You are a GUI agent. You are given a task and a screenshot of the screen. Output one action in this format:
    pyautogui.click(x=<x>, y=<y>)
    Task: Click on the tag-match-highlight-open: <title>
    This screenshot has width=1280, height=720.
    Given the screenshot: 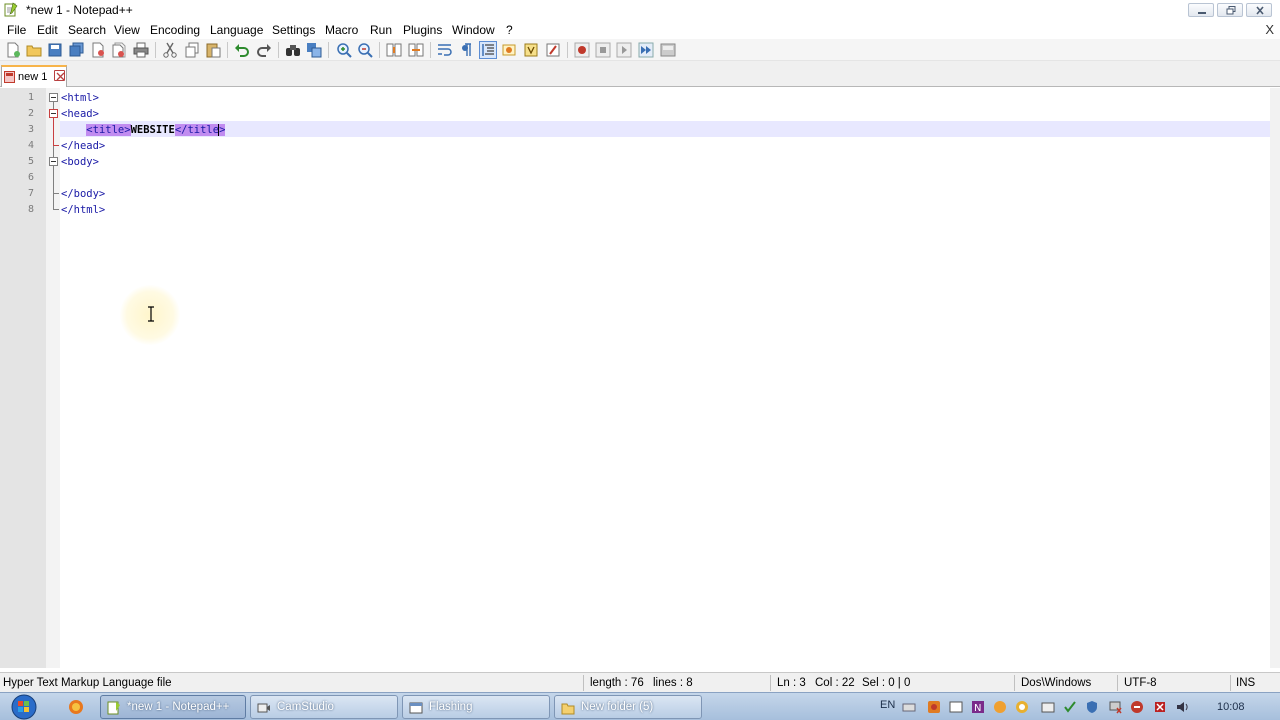 What is the action you would take?
    pyautogui.click(x=108, y=130)
    